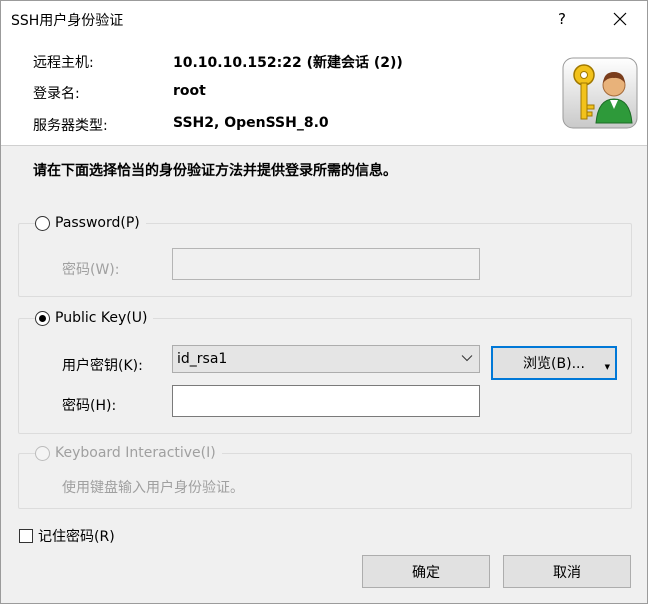  I want to click on login-label: 登录名:, so click(56, 94).